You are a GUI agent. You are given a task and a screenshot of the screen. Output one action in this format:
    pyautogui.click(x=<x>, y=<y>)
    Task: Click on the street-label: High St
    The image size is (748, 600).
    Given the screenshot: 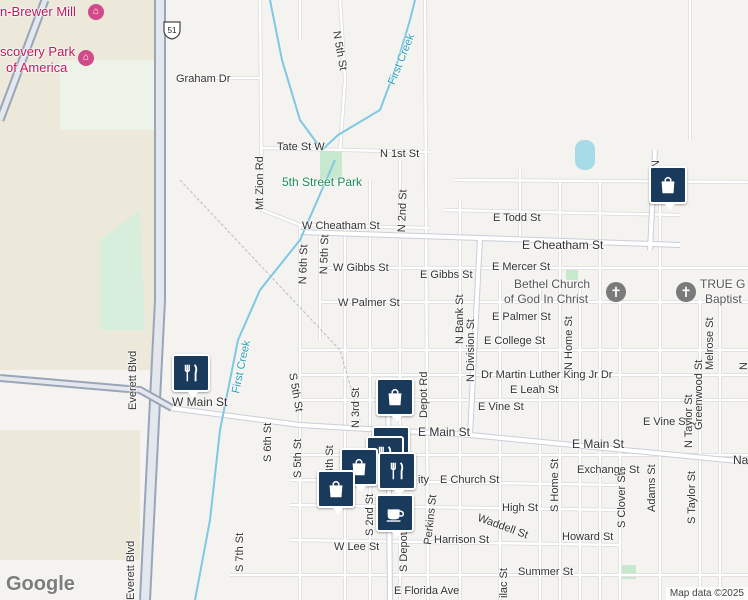 What is the action you would take?
    pyautogui.click(x=520, y=508)
    